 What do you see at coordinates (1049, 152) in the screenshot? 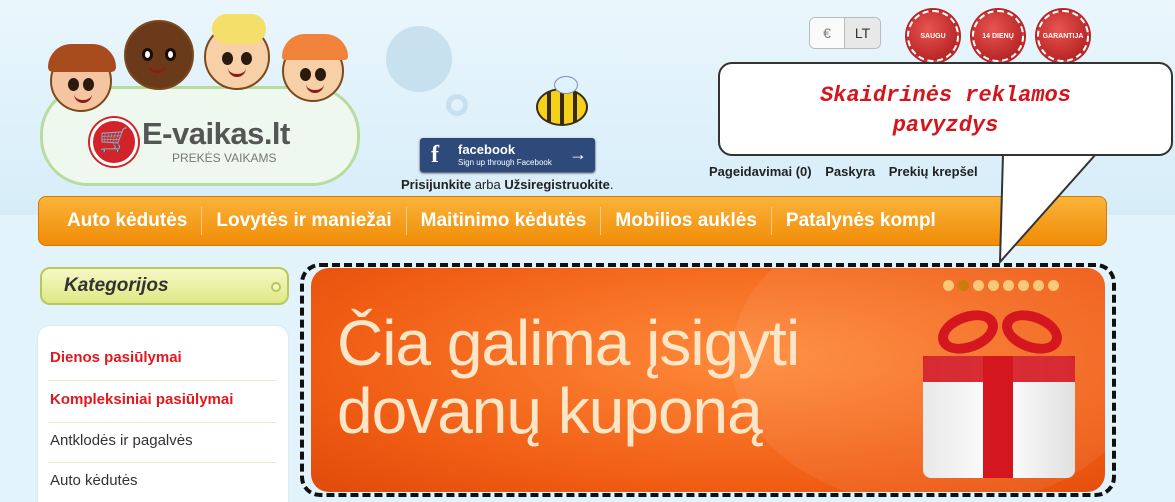
I see `callout-pointer-join` at bounding box center [1049, 152].